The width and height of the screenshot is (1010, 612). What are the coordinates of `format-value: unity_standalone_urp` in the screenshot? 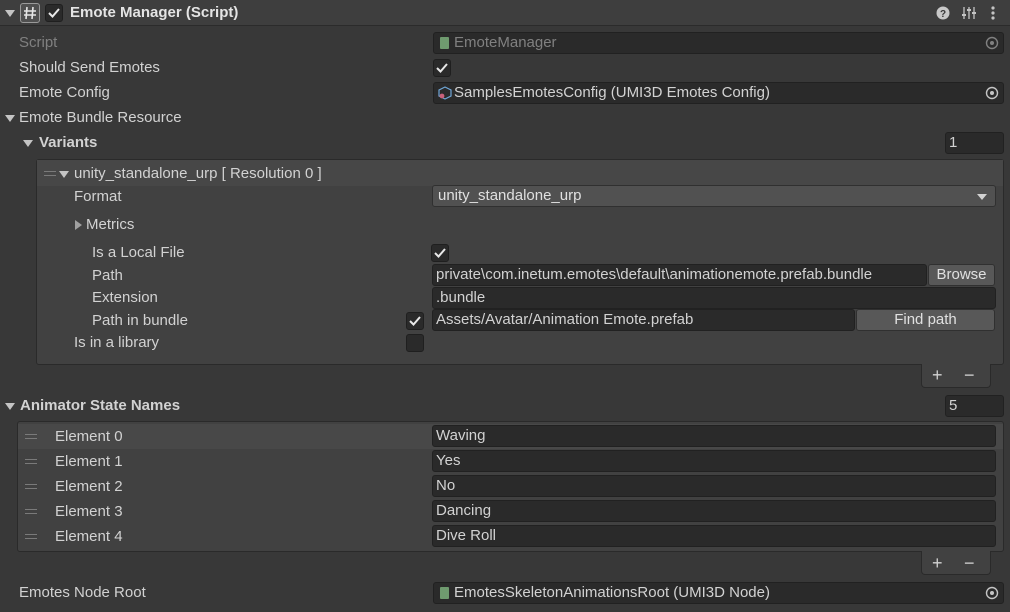 It's located at (510, 195).